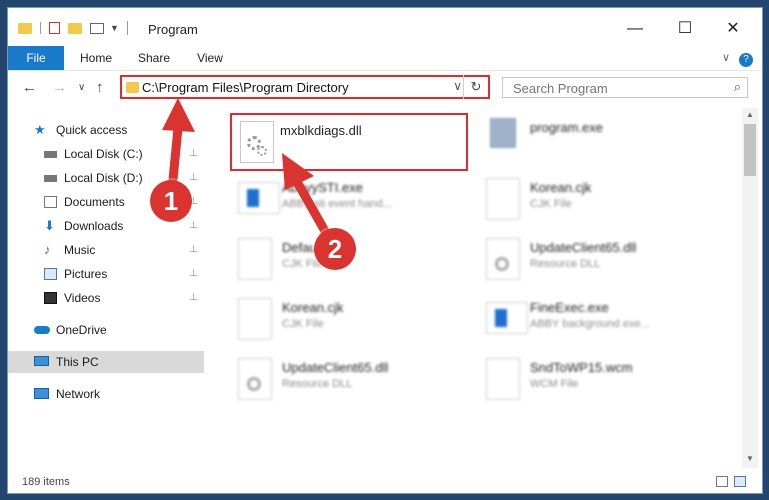 The image size is (769, 500). I want to click on chevron-down-icon: ▼, so click(114, 28).